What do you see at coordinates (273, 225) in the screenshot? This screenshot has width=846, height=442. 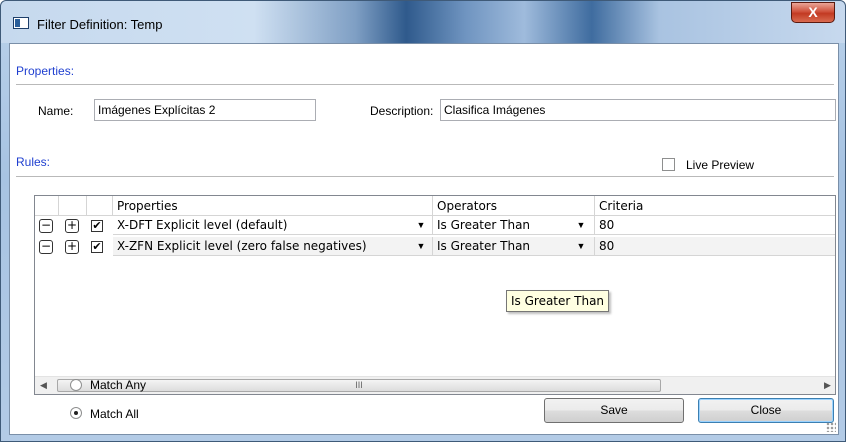 I see `rule-property-cell: X-DFT Explicit level (default)` at bounding box center [273, 225].